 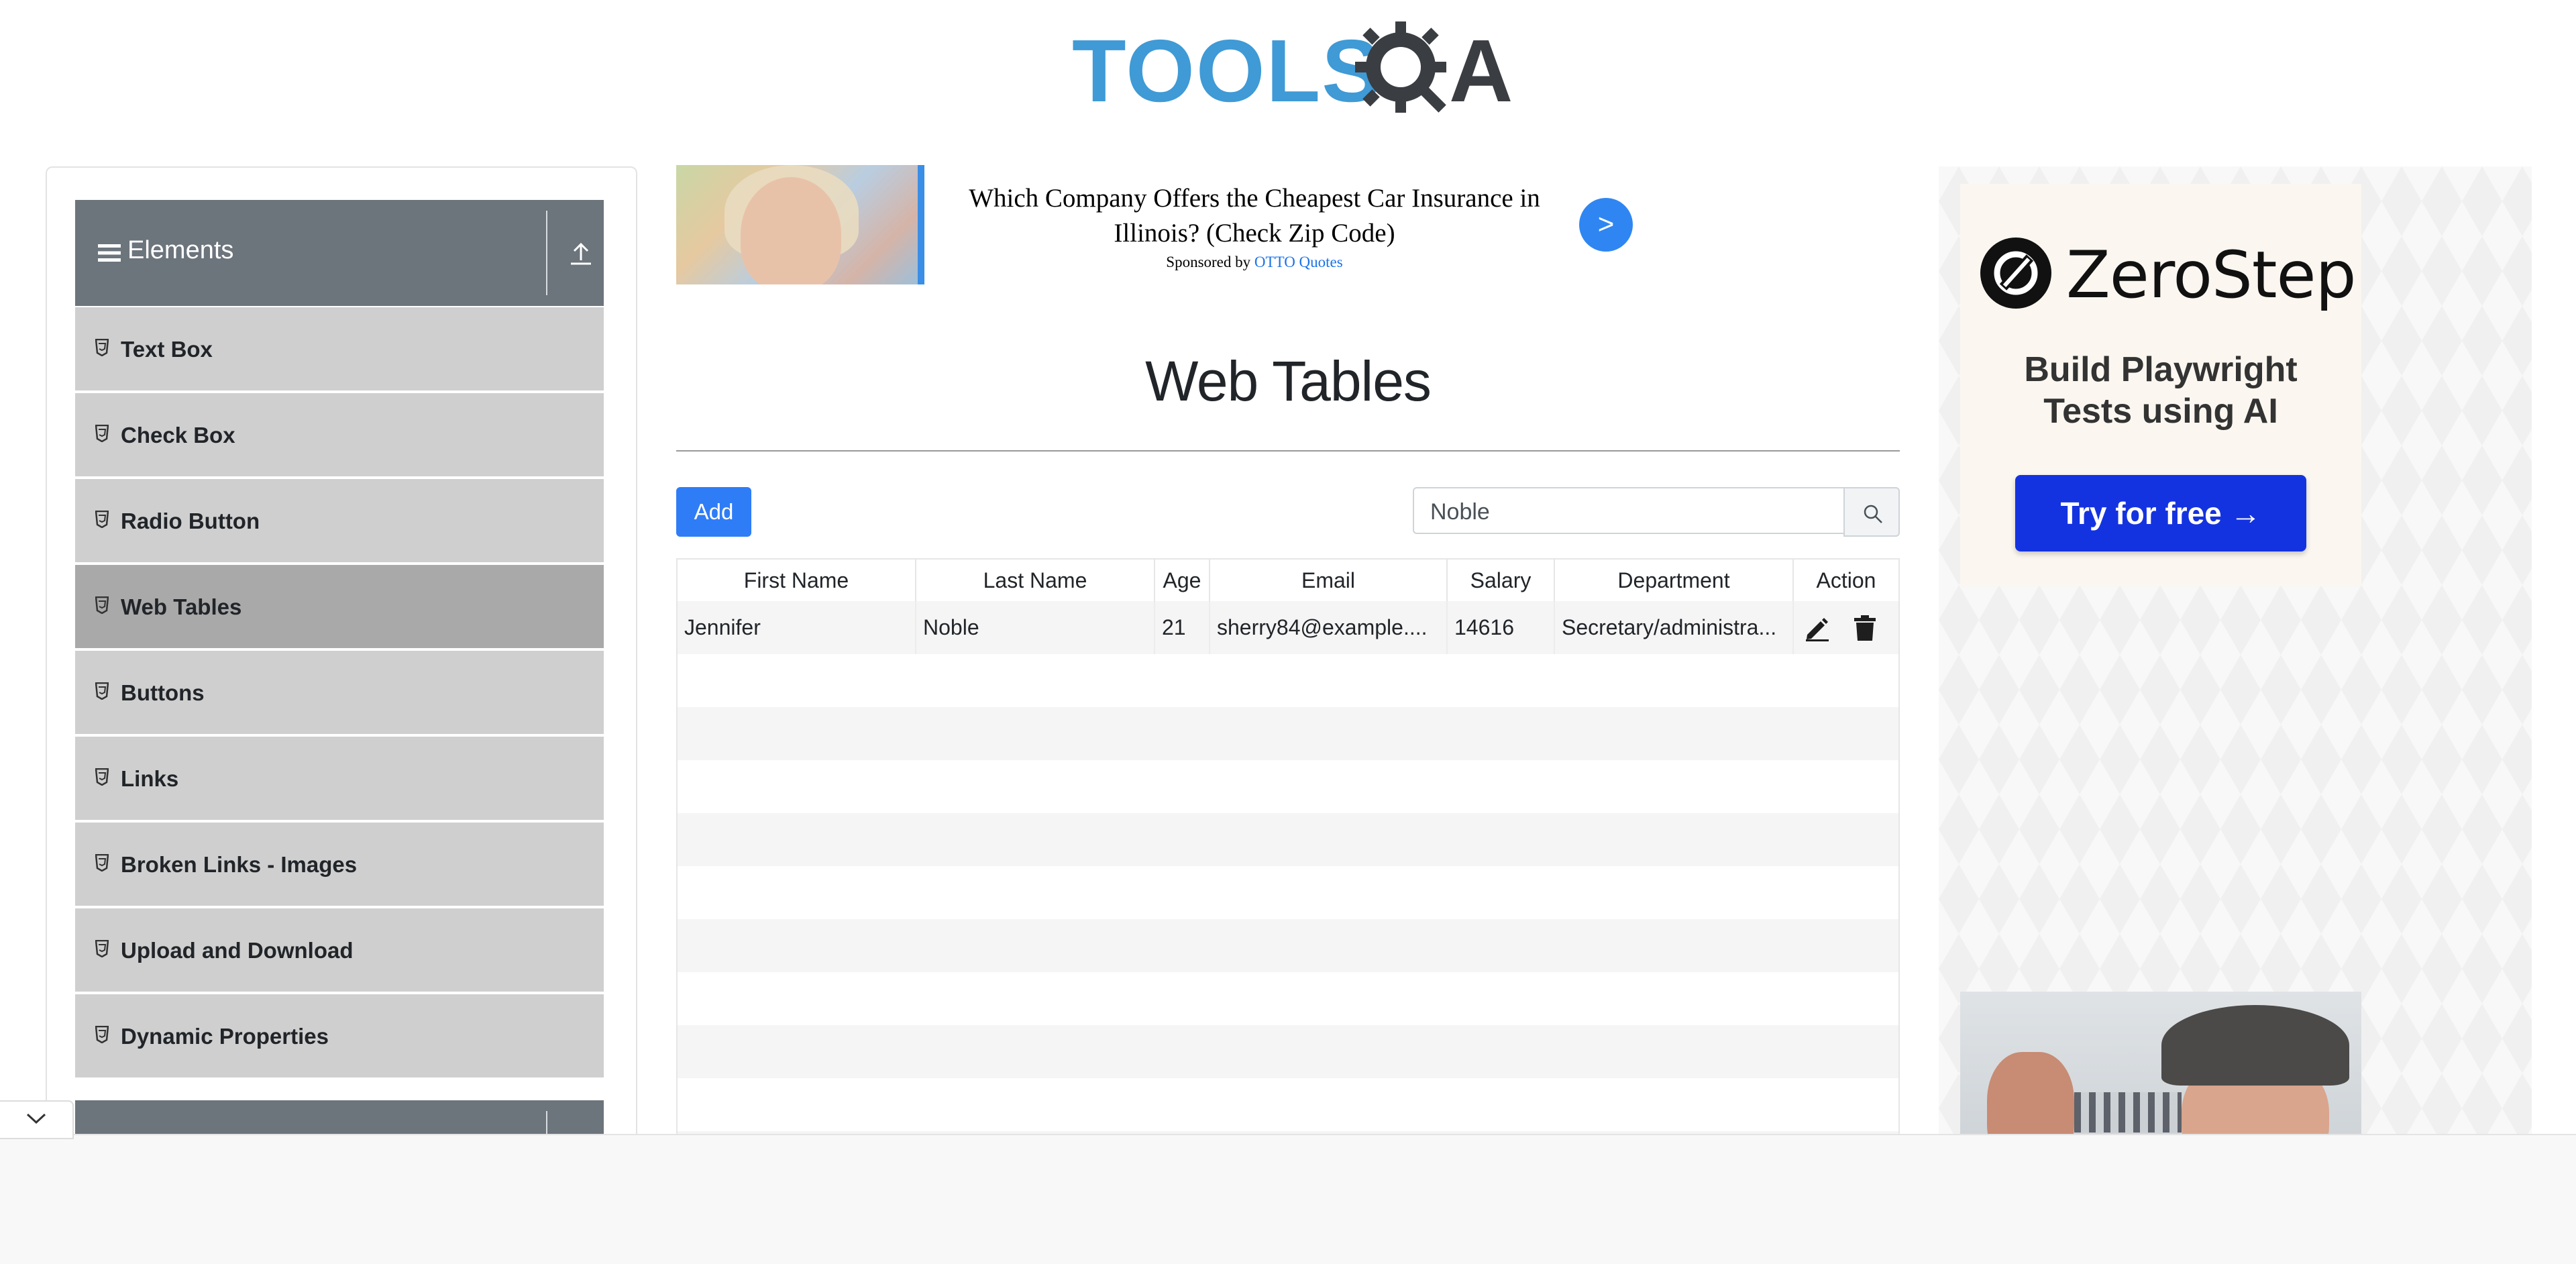 I want to click on zerostep-tagline: Build Playwright Tests using AI, so click(x=2160, y=390).